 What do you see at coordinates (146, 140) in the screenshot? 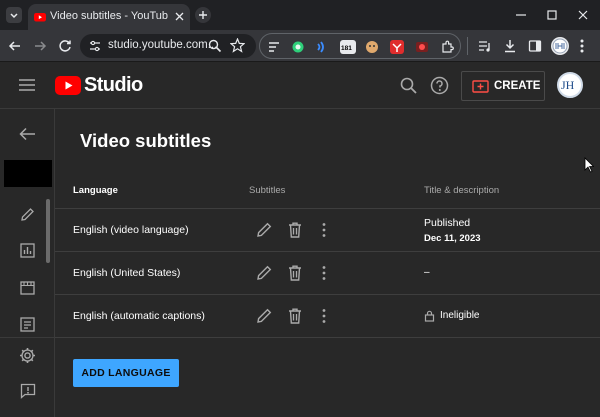
I see `page-title: Video subtitles` at bounding box center [146, 140].